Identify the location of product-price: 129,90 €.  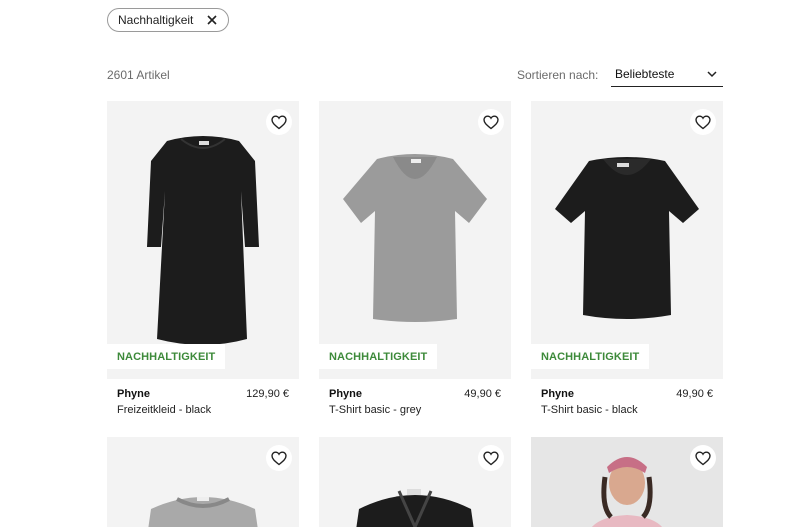
(267, 394).